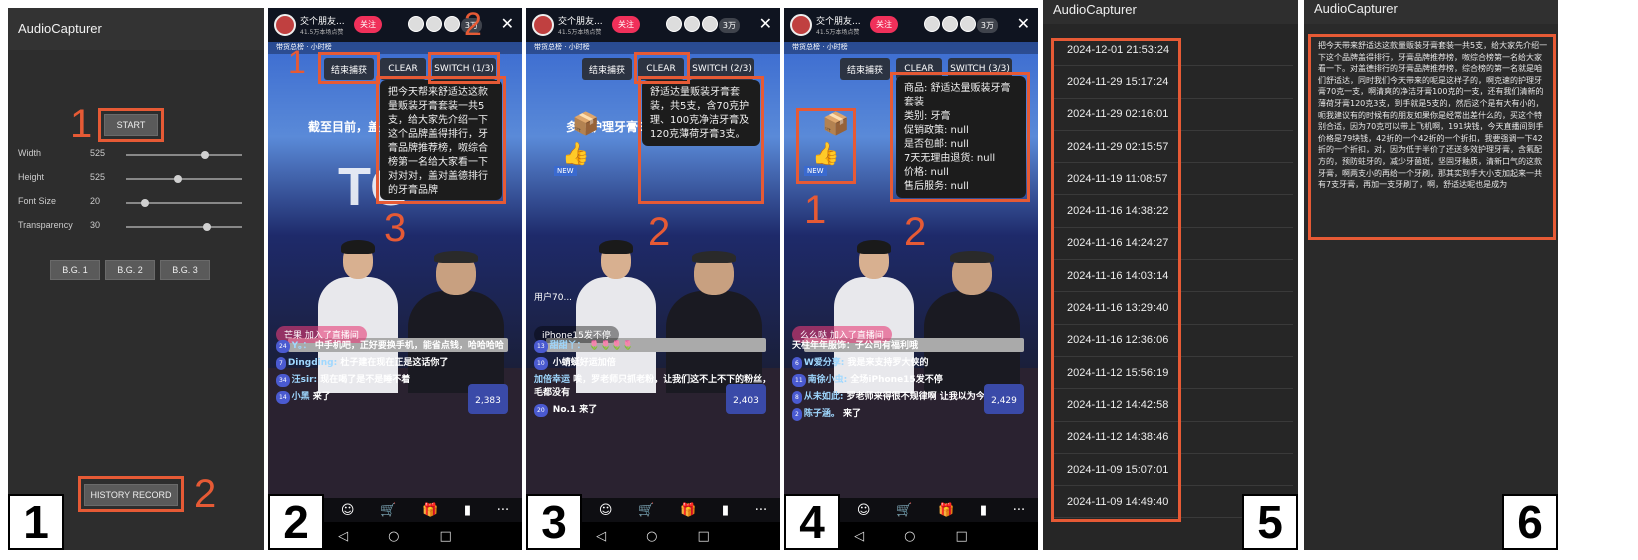  I want to click on bg3-button: B.G. 3, so click(185, 270).